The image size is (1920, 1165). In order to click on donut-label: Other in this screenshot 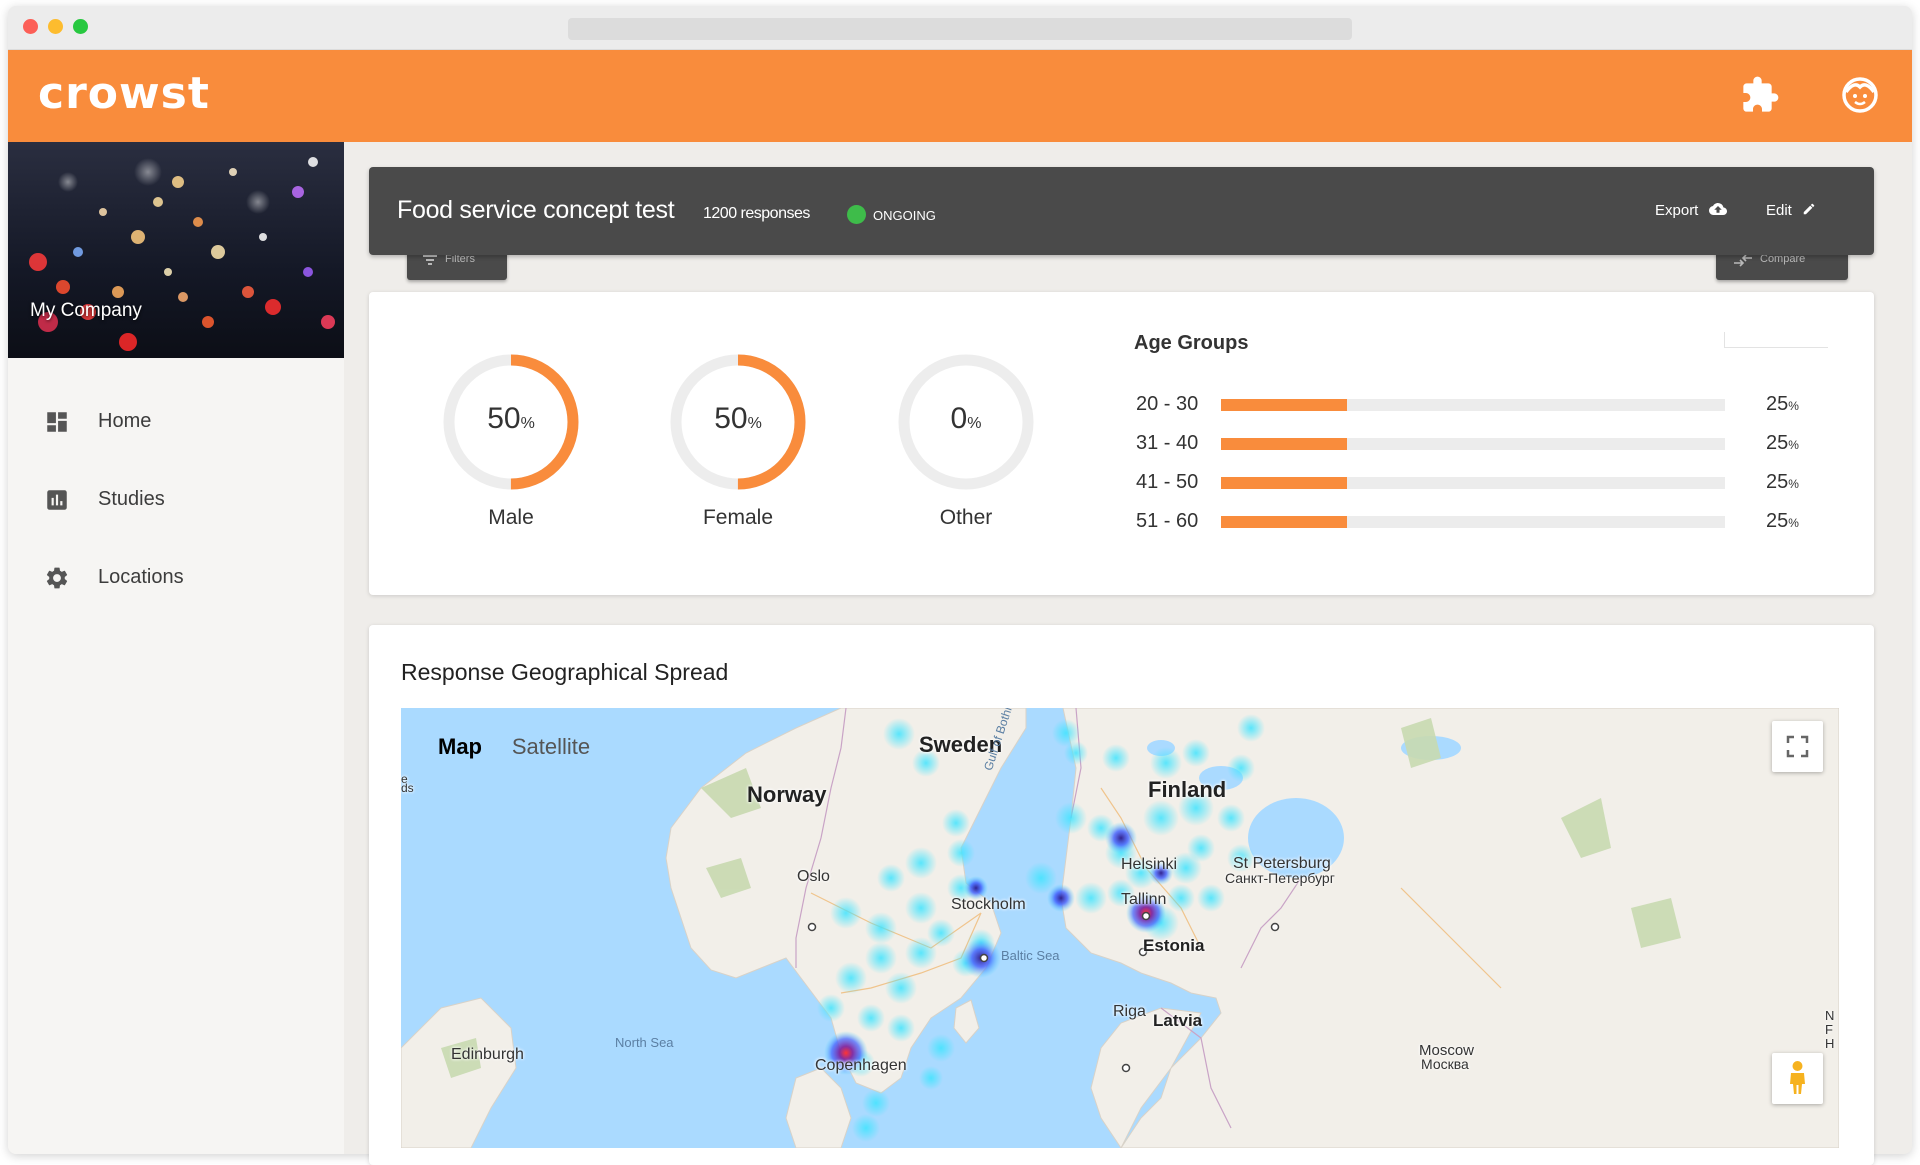, I will do `click(966, 517)`.